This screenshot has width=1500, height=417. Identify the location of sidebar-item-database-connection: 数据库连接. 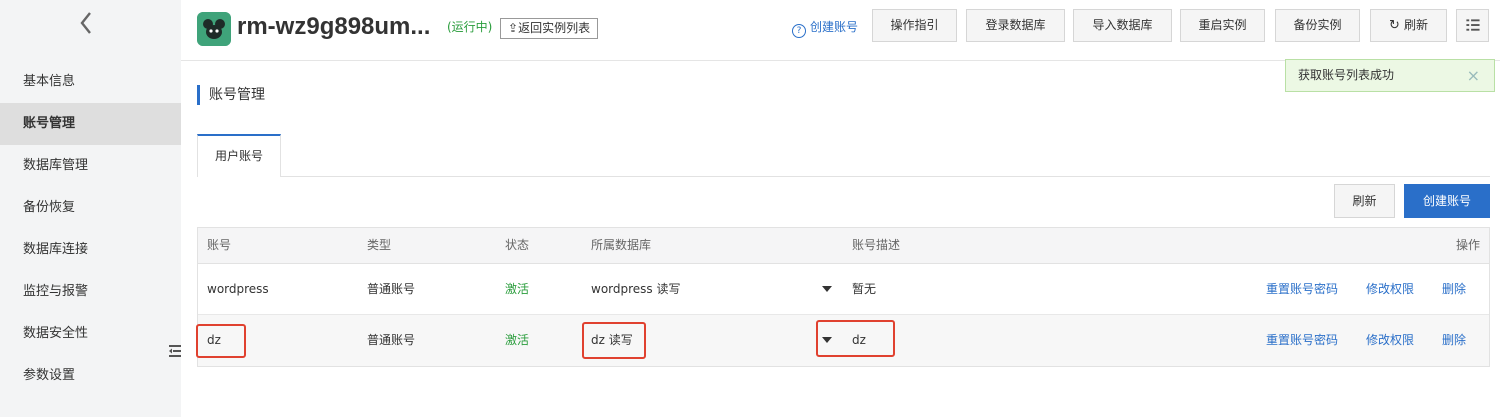
(90, 250).